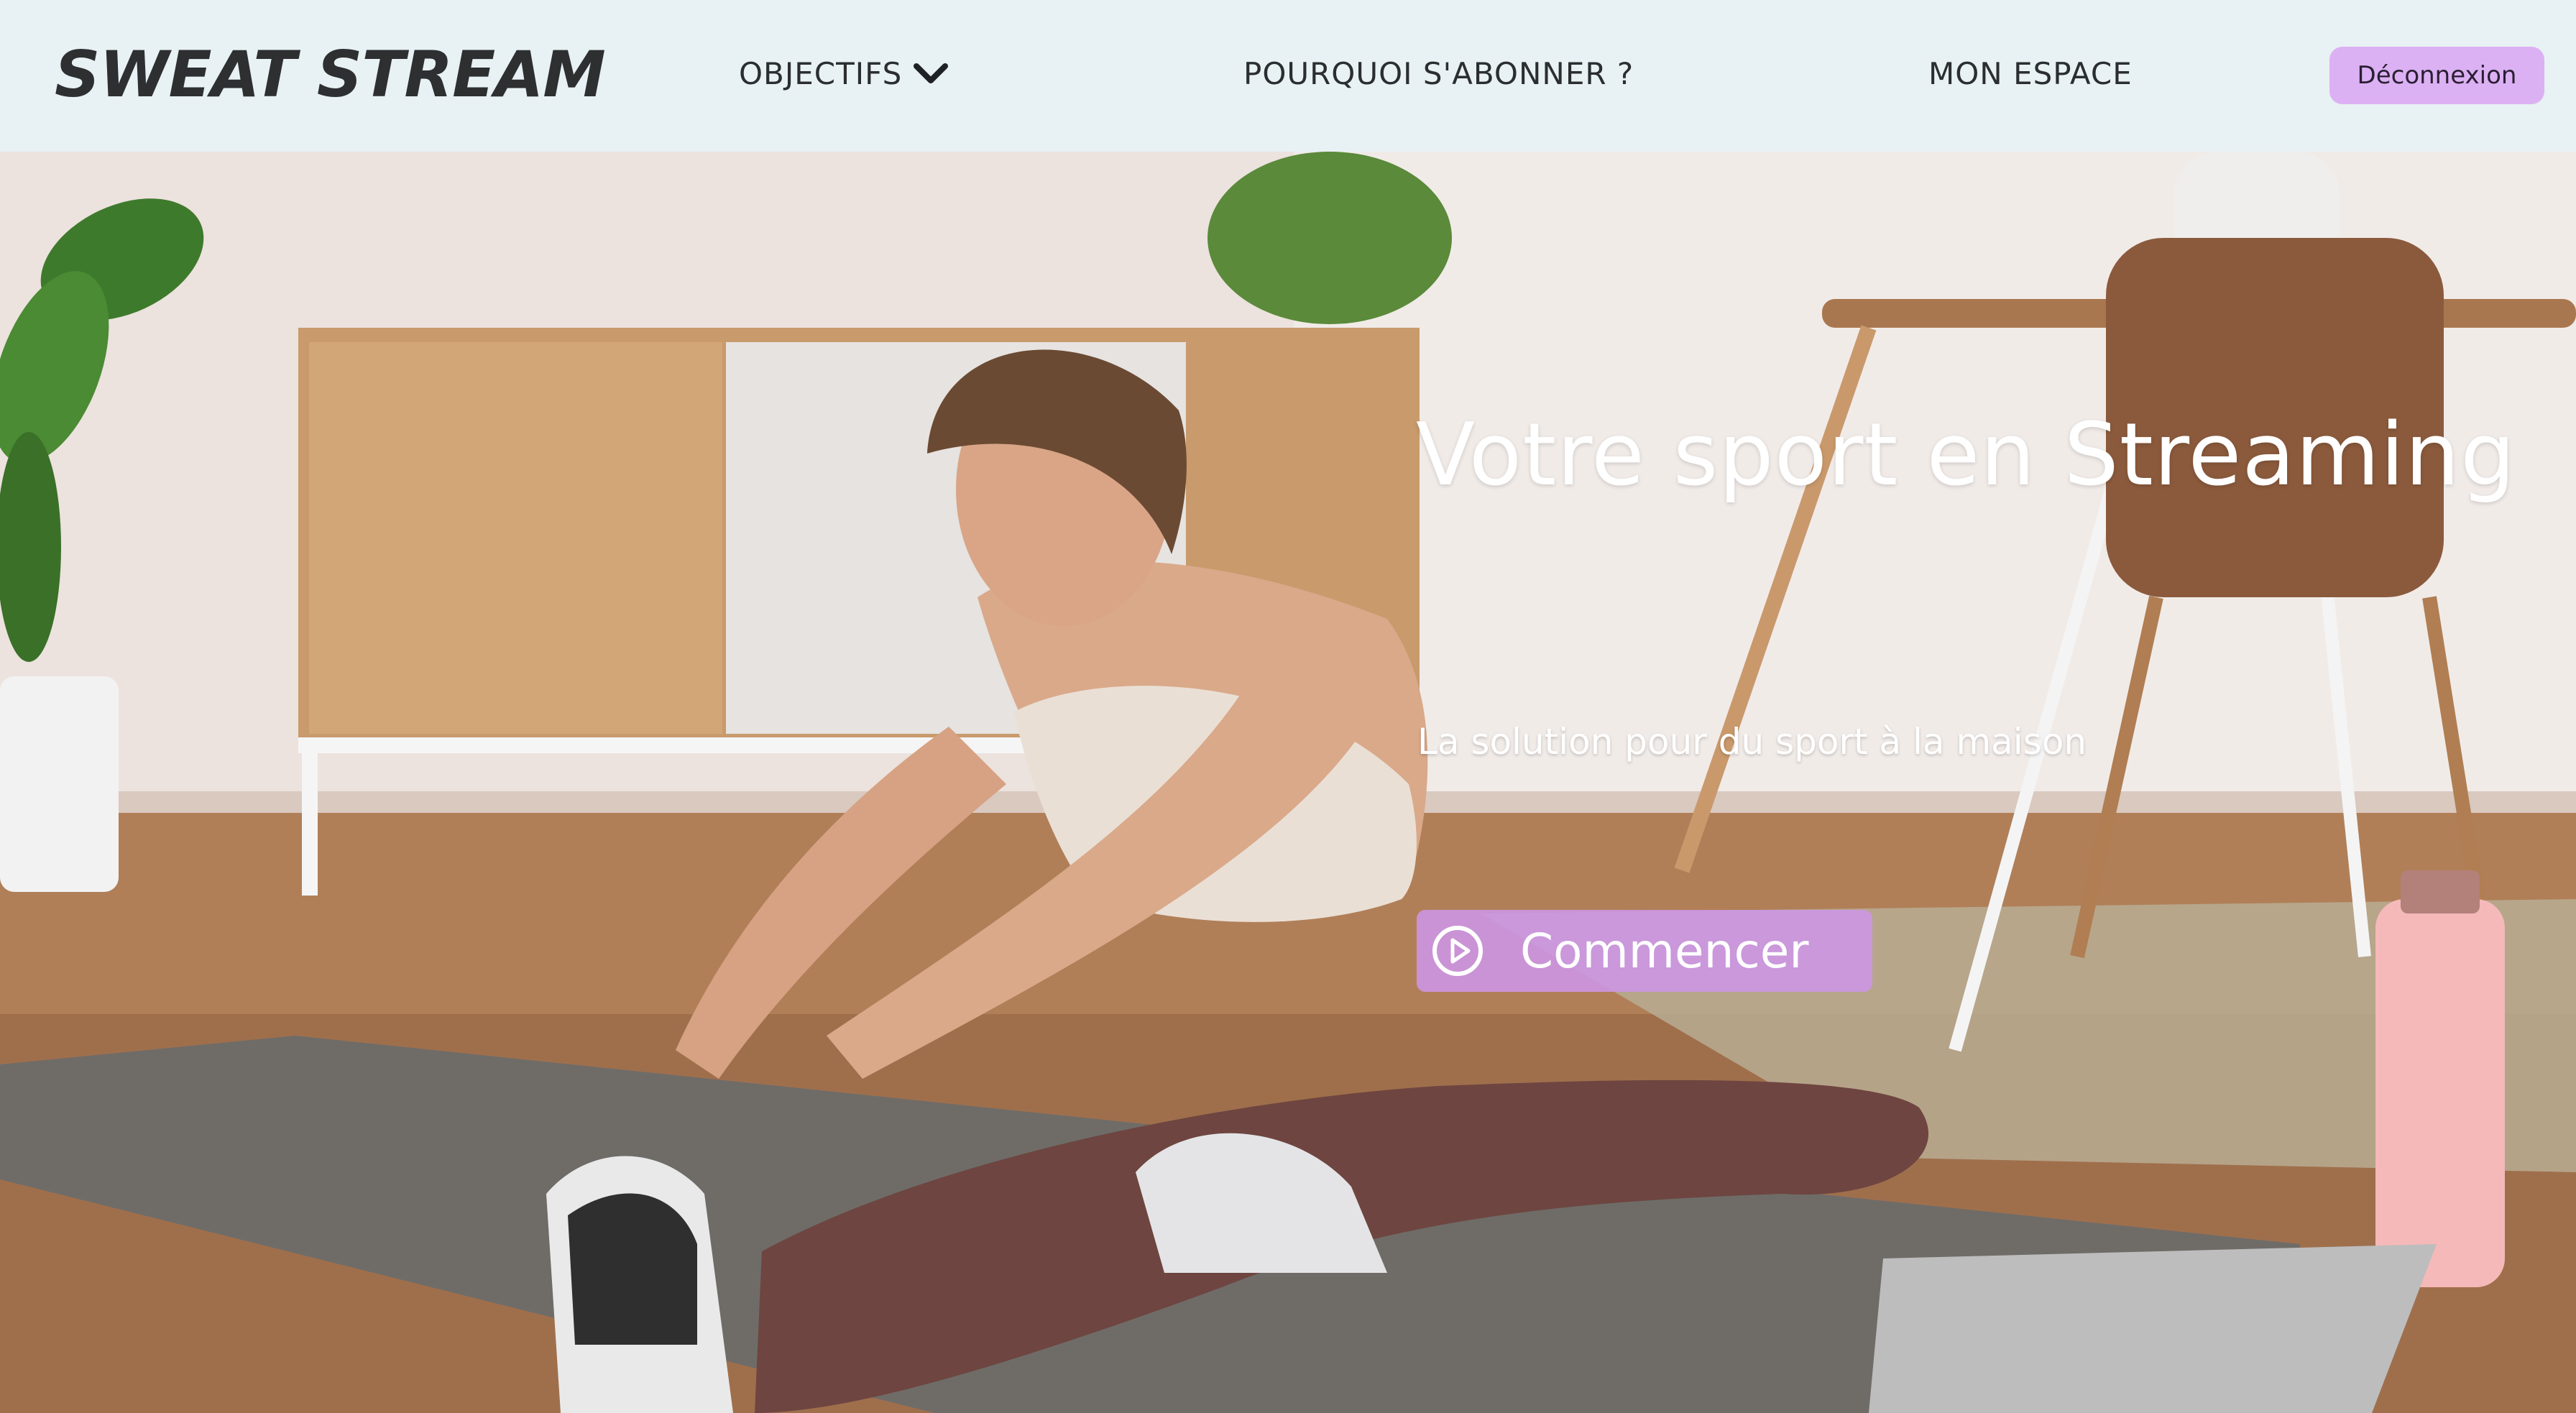 The image size is (2576, 1413). What do you see at coordinates (330, 74) in the screenshot?
I see `site-logo: SWEAT STREAM` at bounding box center [330, 74].